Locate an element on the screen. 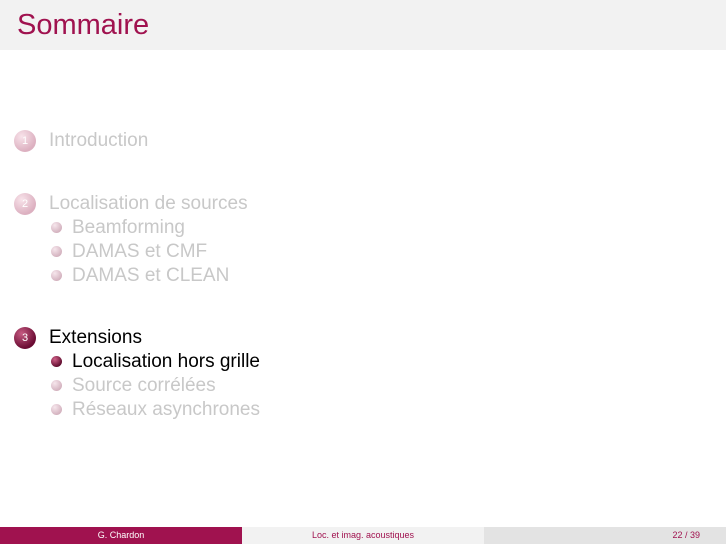  section-link-localisation: Localisation de sources is located at coordinates (148, 204).